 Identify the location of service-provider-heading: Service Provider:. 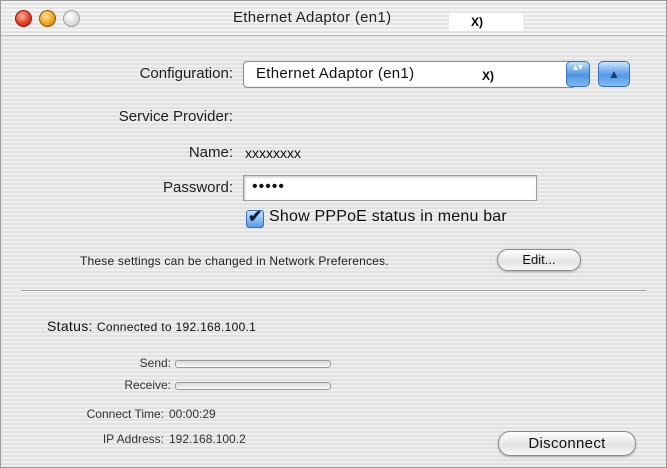
(175, 116).